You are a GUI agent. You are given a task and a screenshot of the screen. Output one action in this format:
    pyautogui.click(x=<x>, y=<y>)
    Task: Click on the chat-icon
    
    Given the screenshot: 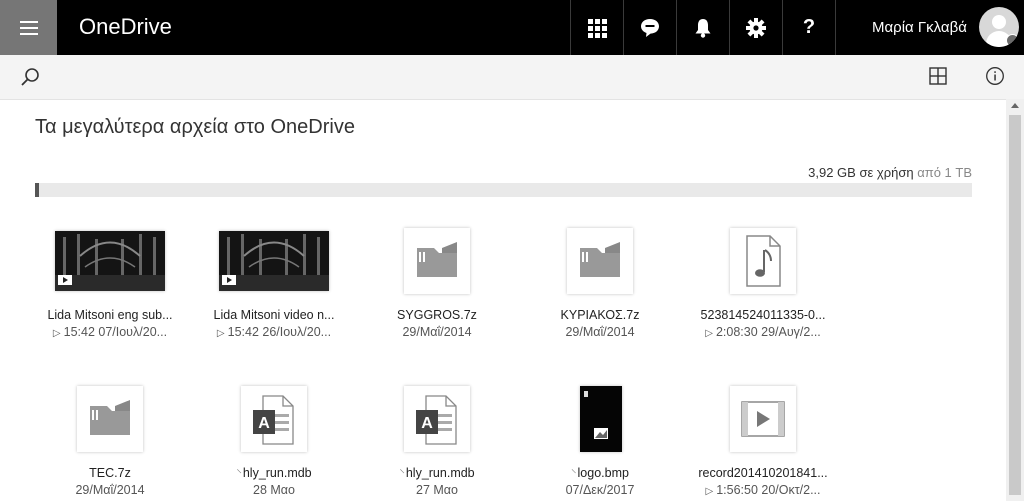 What is the action you would take?
    pyautogui.click(x=650, y=27)
    